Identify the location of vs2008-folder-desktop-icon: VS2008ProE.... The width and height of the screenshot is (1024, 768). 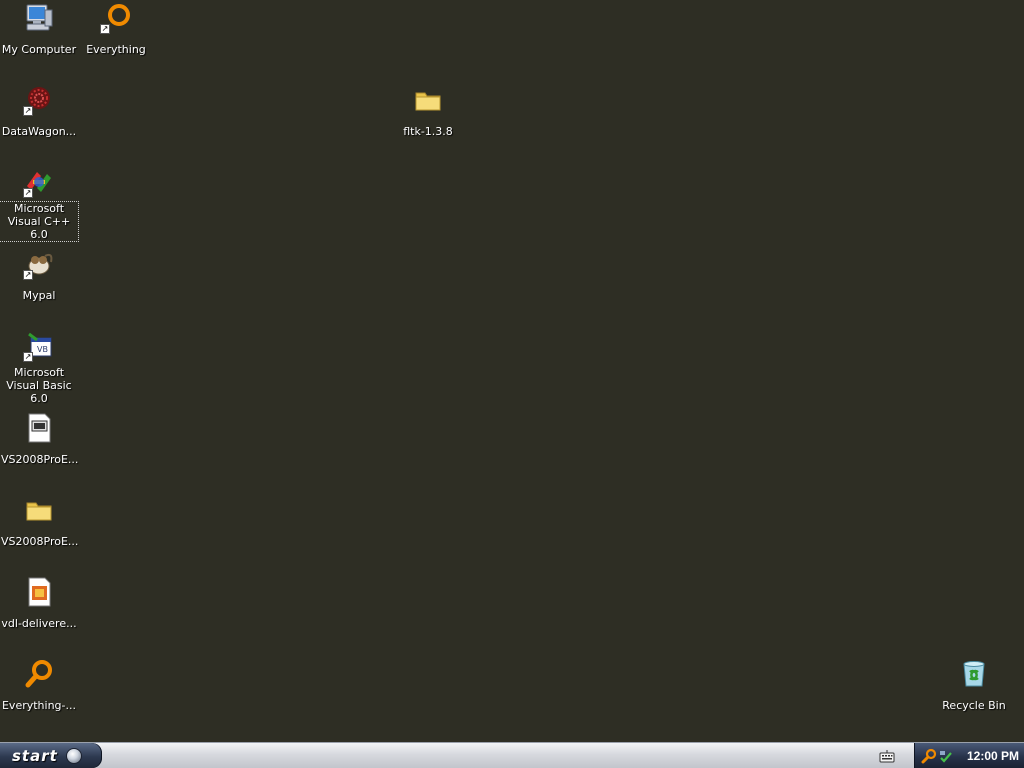
(39, 521).